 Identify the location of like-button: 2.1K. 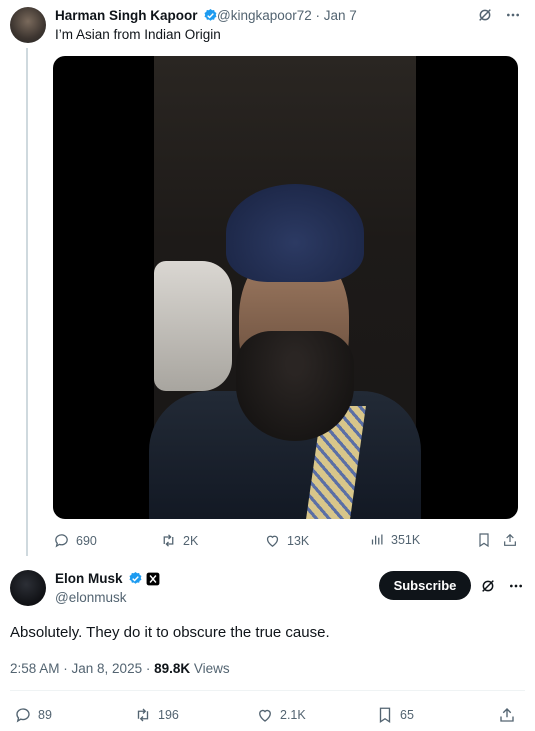
(281, 715).